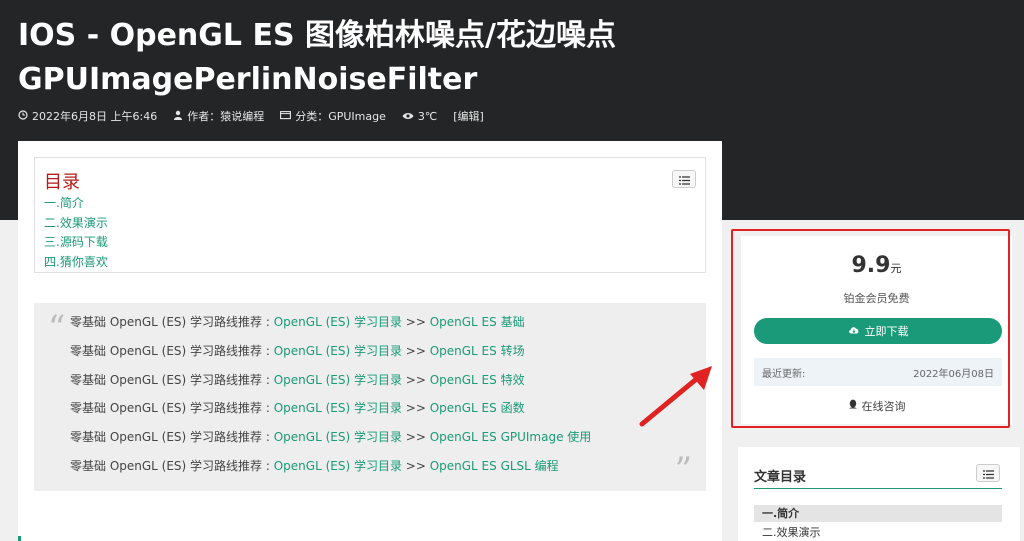 Image resolution: width=1024 pixels, height=541 pixels. I want to click on quote-close-icon: ”, so click(683, 470).